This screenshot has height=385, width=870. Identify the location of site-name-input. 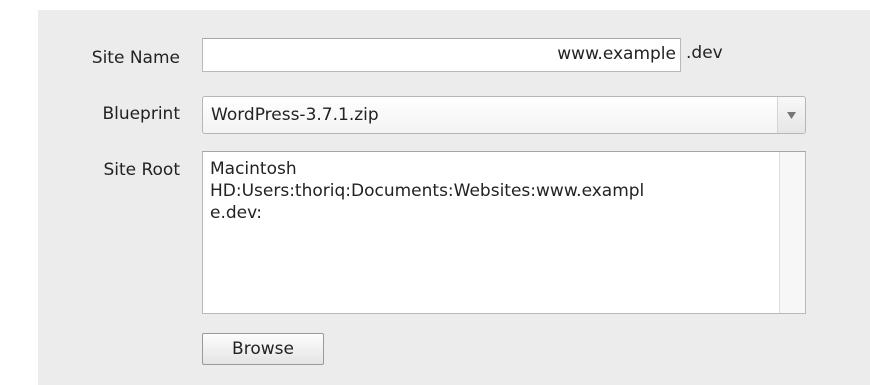
(441, 55).